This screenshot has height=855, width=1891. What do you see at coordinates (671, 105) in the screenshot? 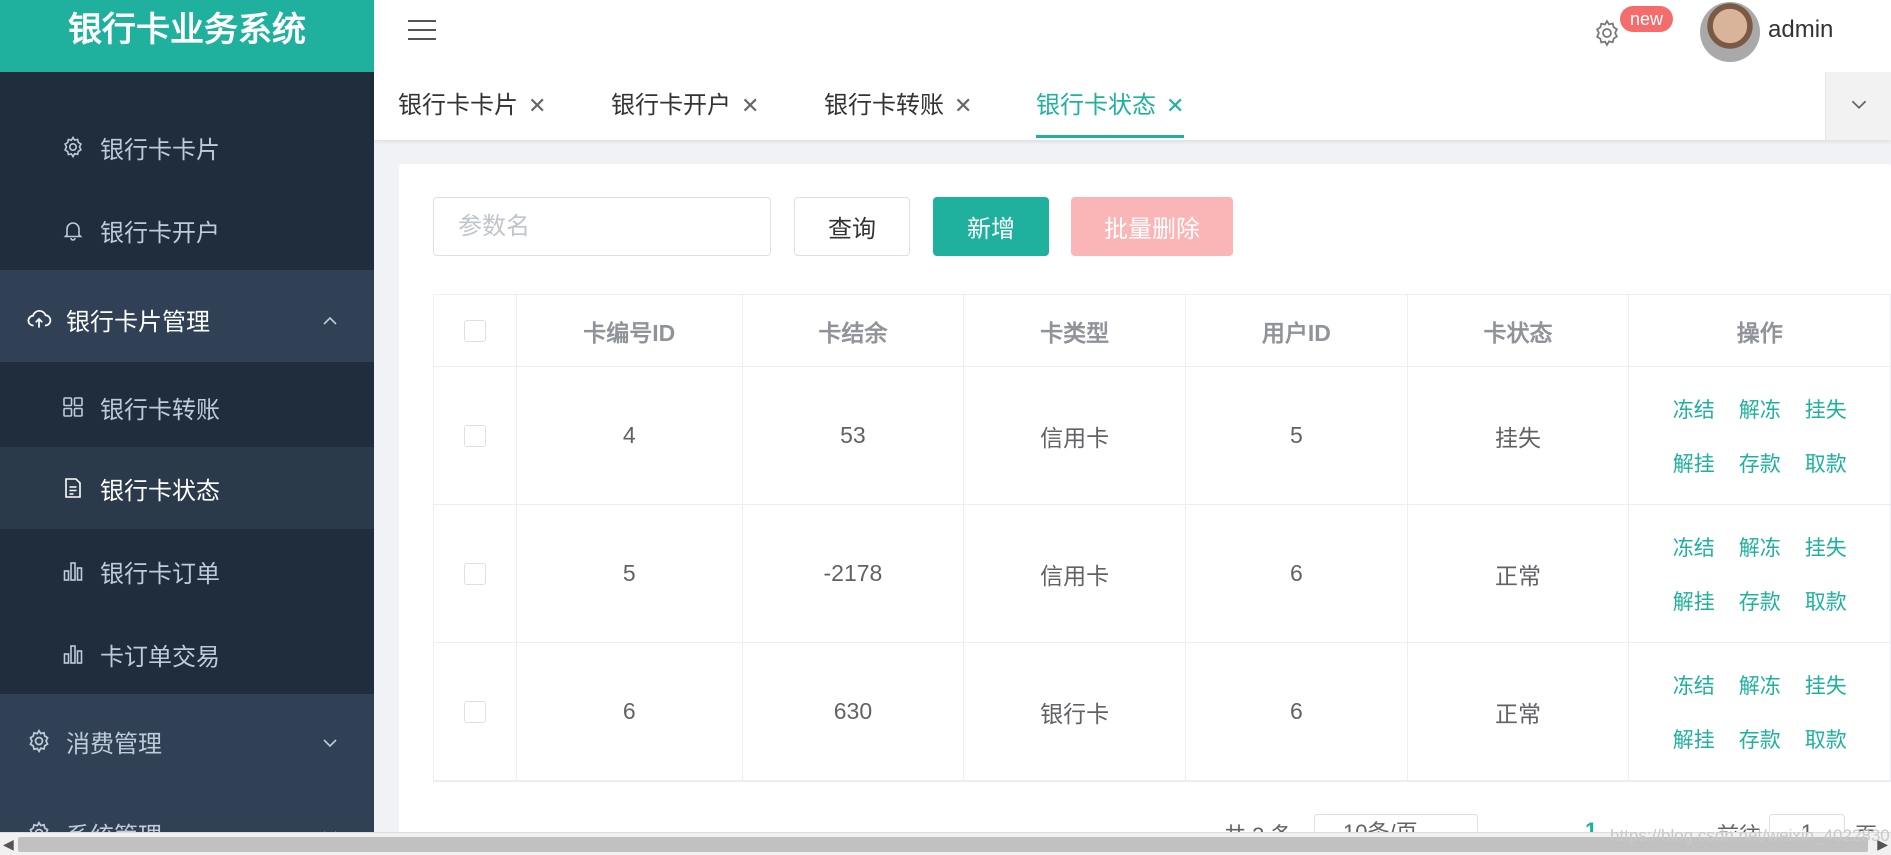
I see `tab-label: 银行卡开户` at bounding box center [671, 105].